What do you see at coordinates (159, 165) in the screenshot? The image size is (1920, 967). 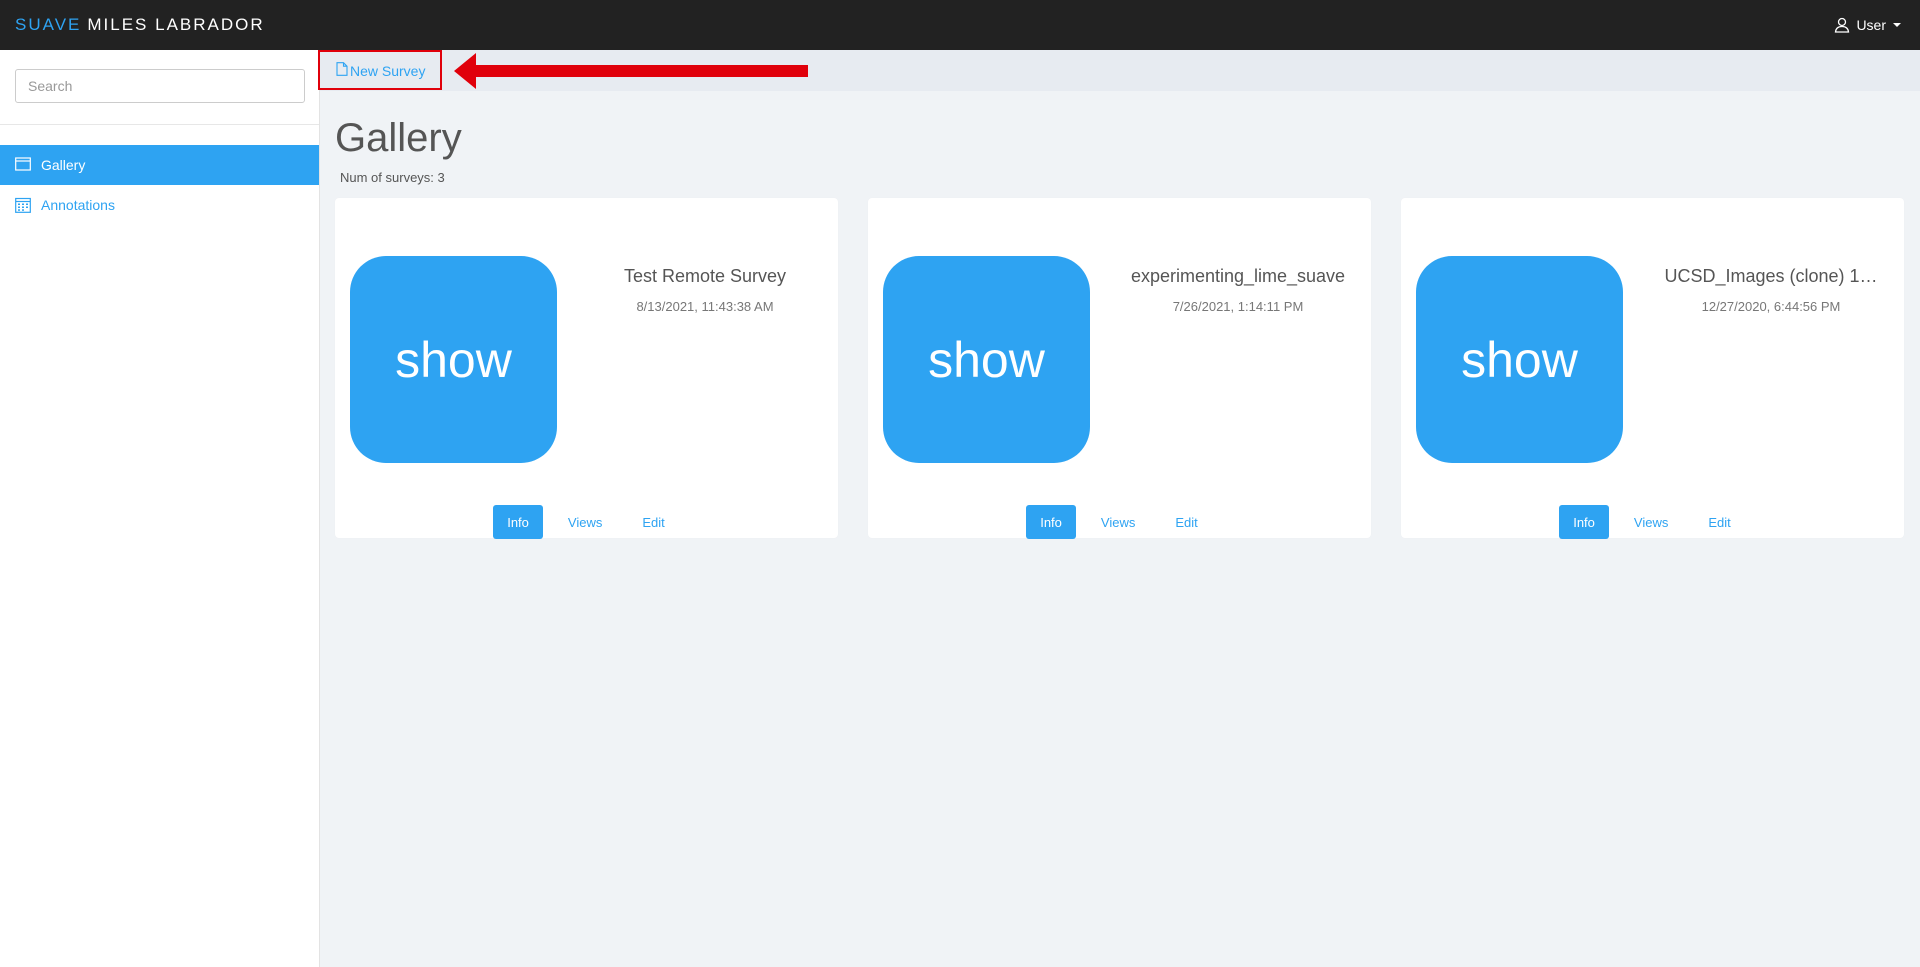 I see `sidebar-item-gallery: Gallery` at bounding box center [159, 165].